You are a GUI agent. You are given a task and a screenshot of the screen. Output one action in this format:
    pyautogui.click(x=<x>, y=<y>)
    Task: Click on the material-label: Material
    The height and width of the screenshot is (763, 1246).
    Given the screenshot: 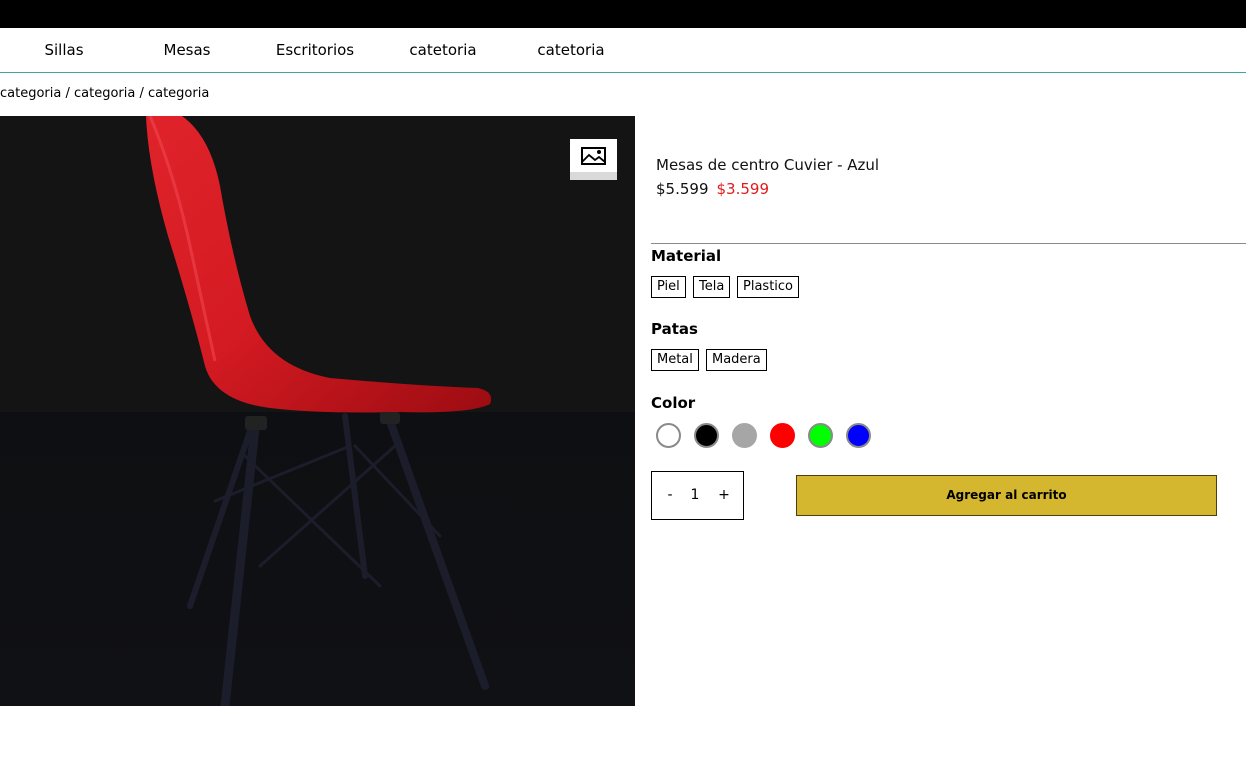 What is the action you would take?
    pyautogui.click(x=686, y=256)
    